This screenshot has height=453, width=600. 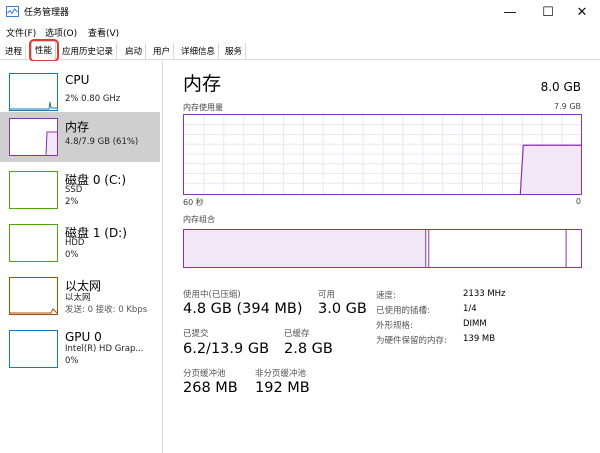 I want to click on graph-axis-end: 0, so click(x=578, y=201).